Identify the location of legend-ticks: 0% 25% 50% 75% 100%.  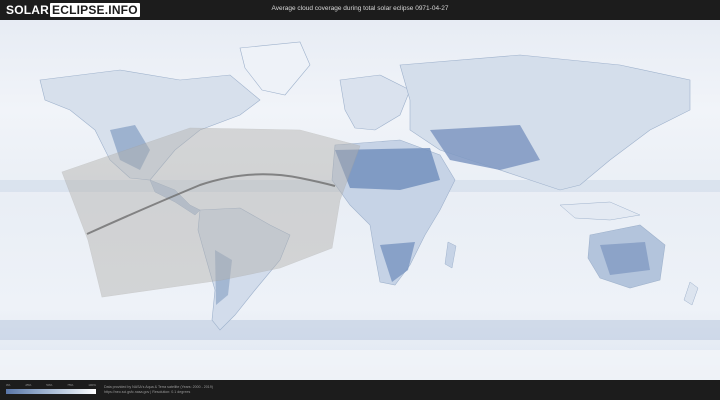
(51, 385).